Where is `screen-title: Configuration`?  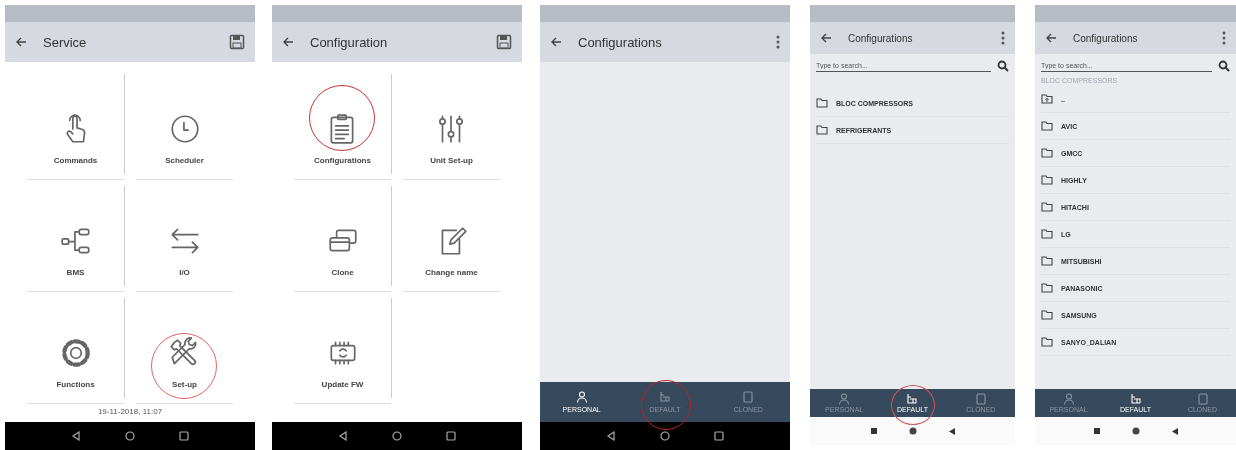 screen-title: Configuration is located at coordinates (349, 42).